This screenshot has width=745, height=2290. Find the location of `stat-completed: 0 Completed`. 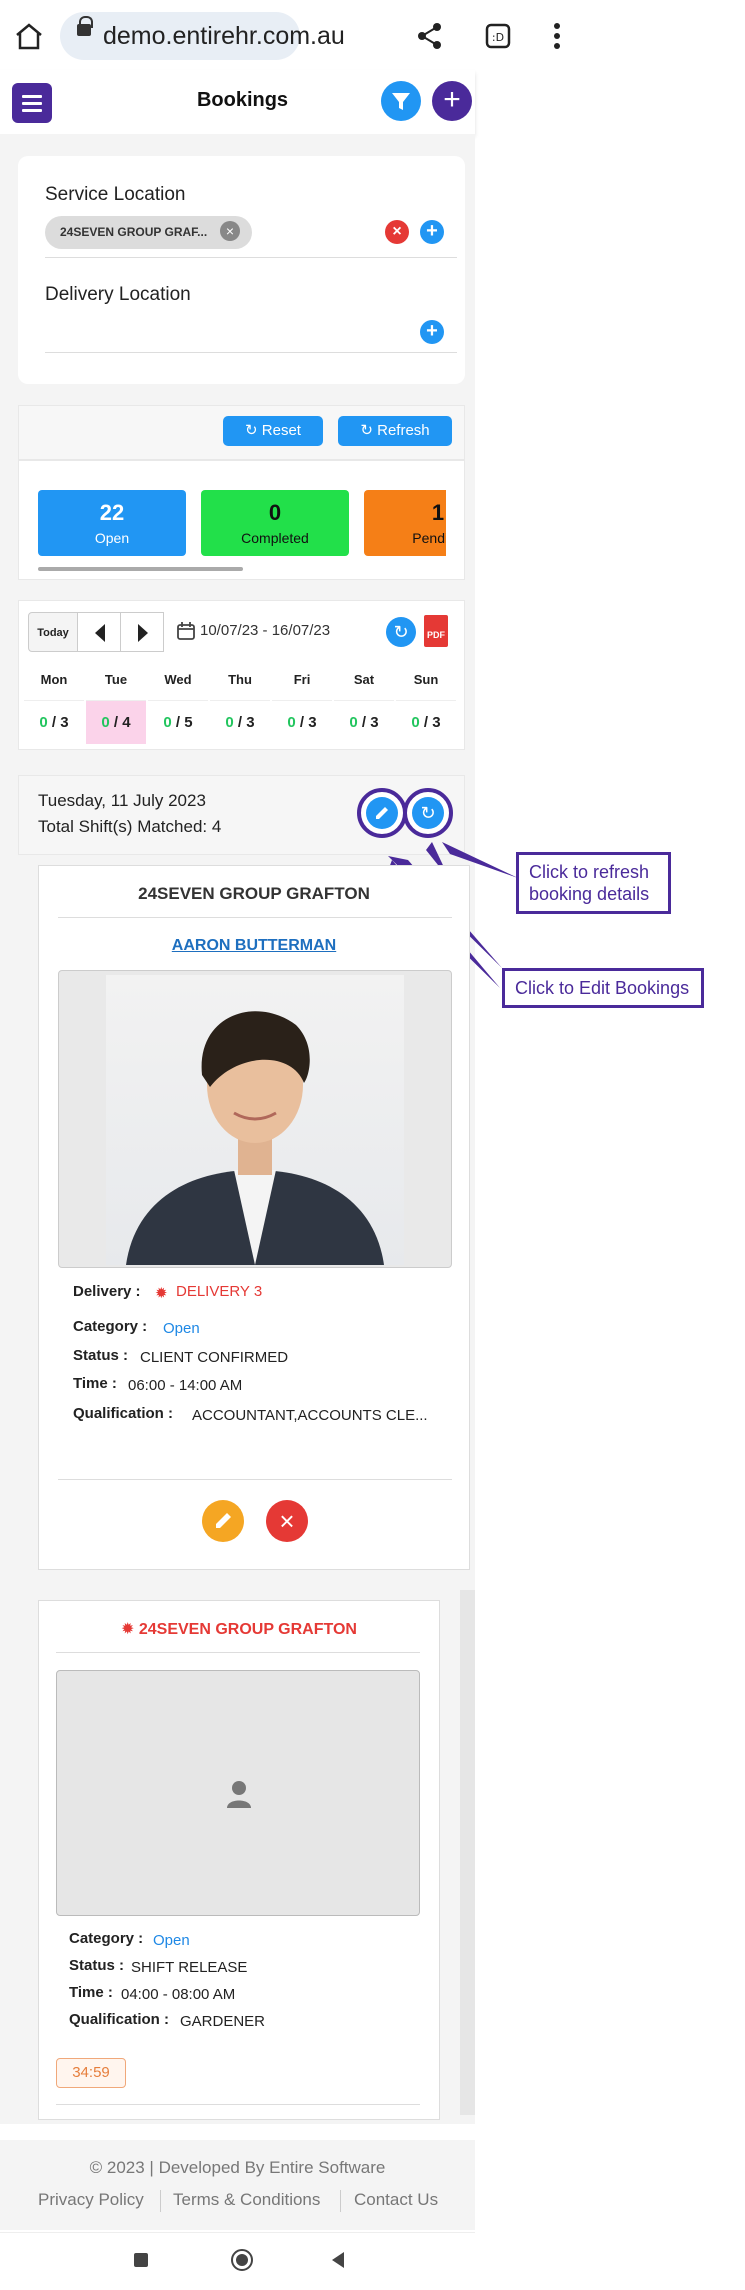

stat-completed: 0 Completed is located at coordinates (275, 523).